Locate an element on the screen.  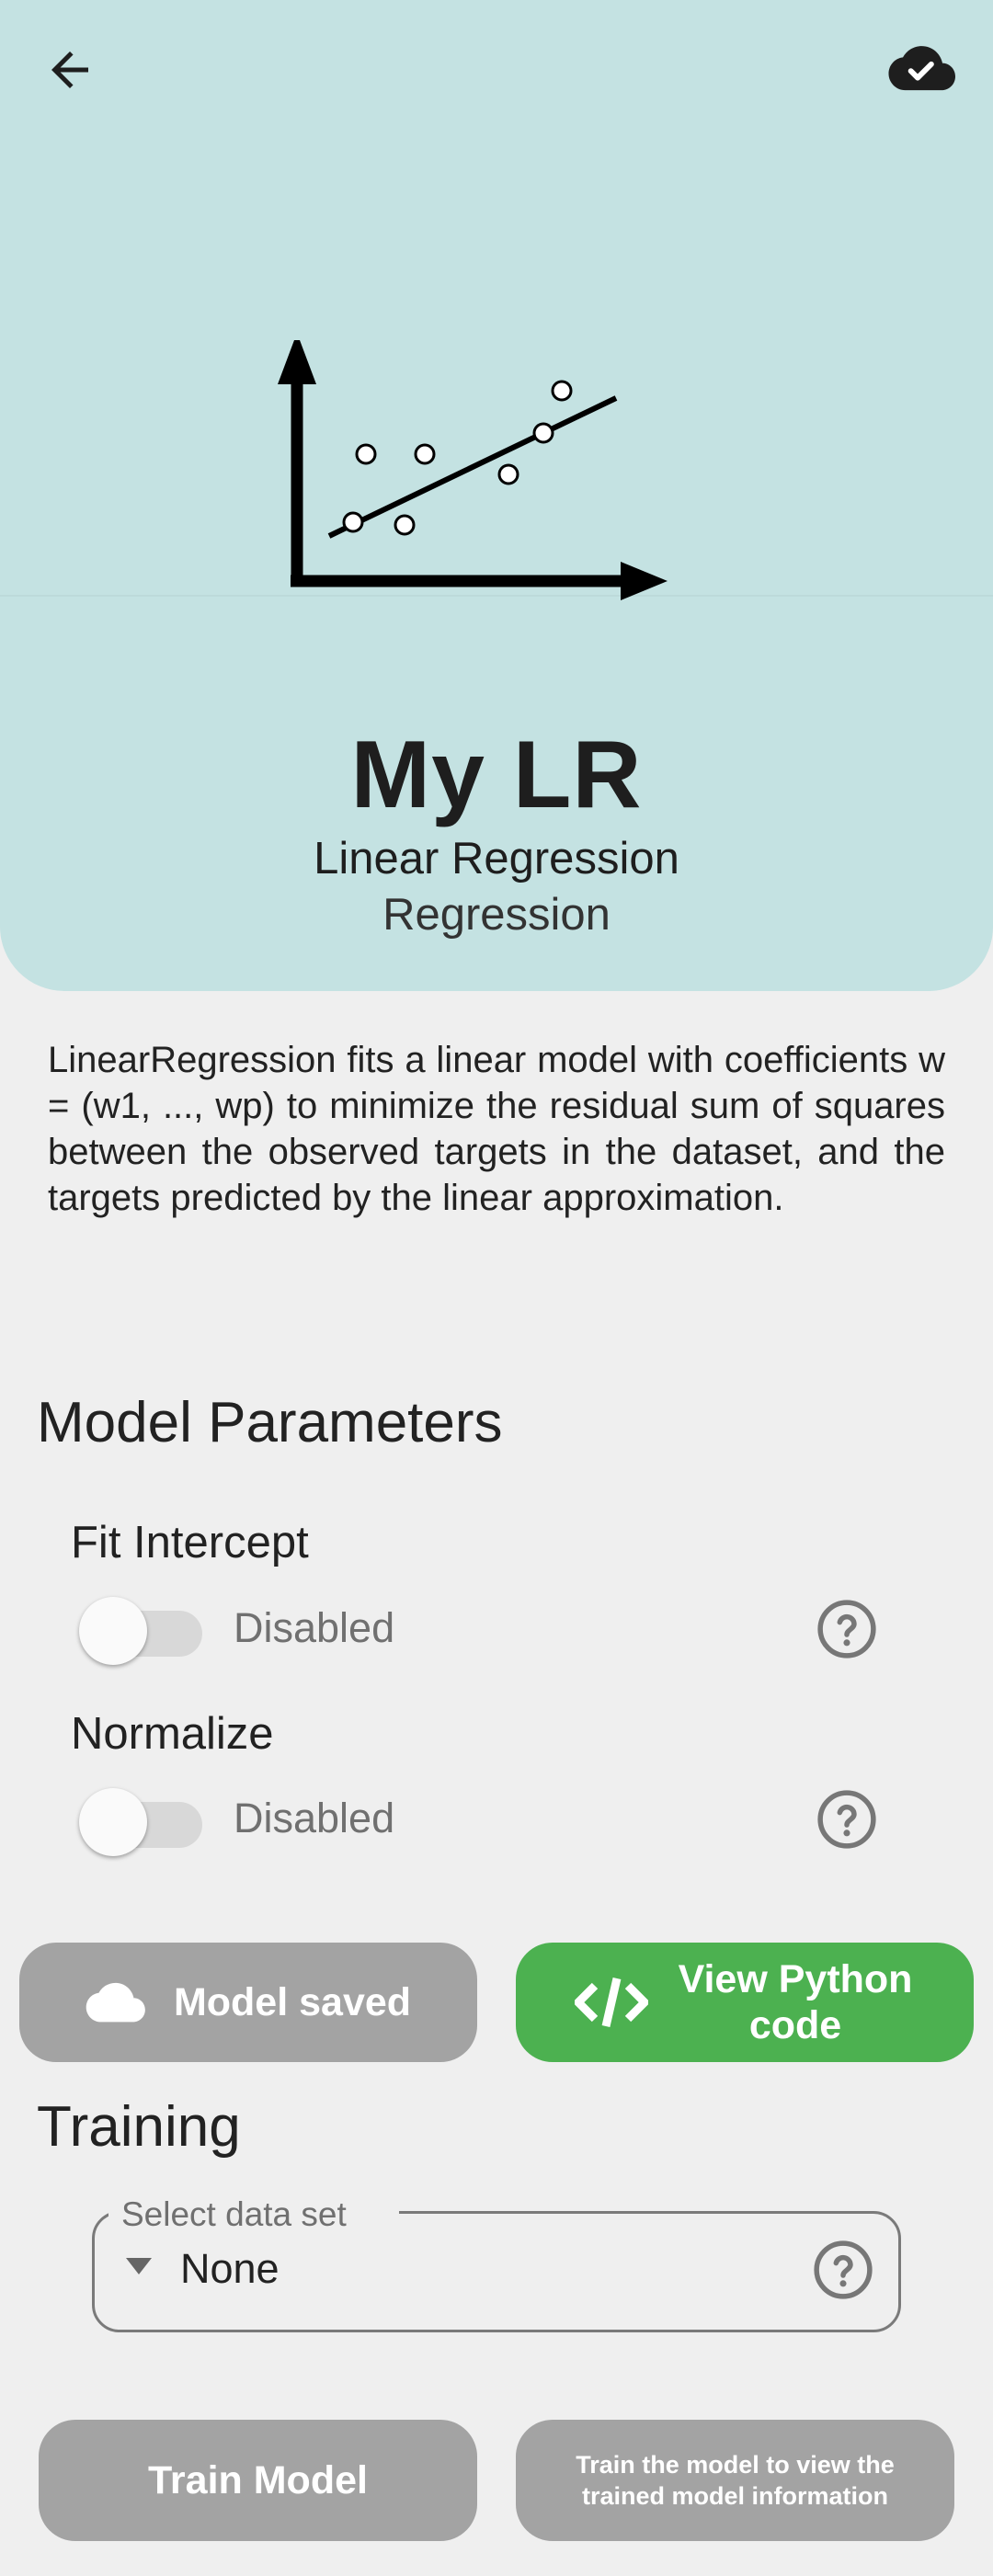
normalize-toggle is located at coordinates (141, 1820).